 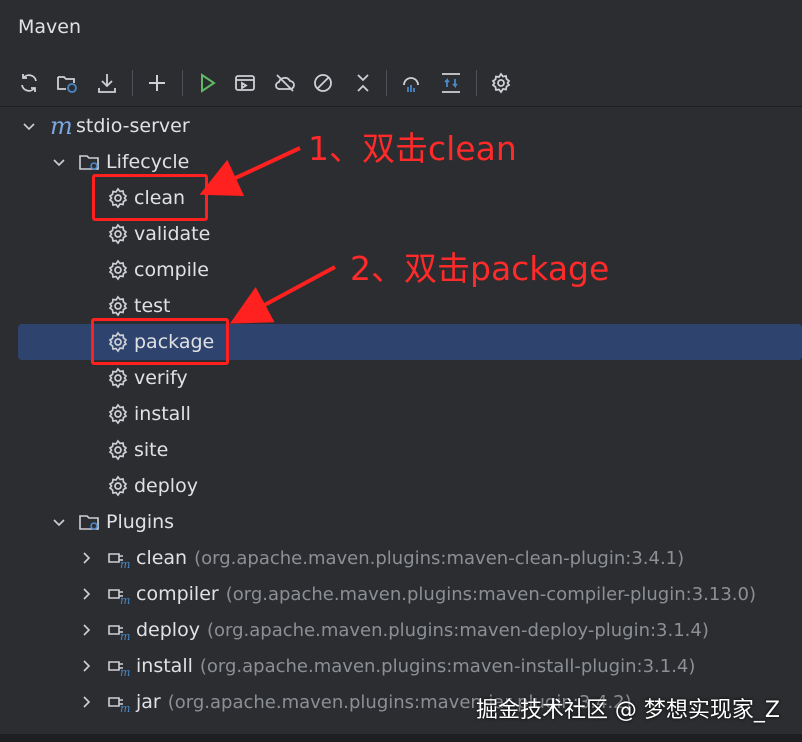 What do you see at coordinates (152, 306) in the screenshot?
I see `lifecycle-item-label: test` at bounding box center [152, 306].